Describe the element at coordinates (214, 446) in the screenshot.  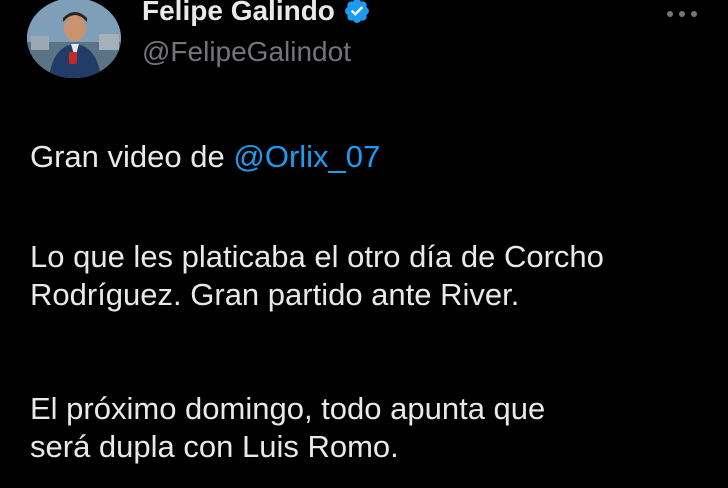
I see `tweet-text-line: será dupla con Luis Romo.` at that location.